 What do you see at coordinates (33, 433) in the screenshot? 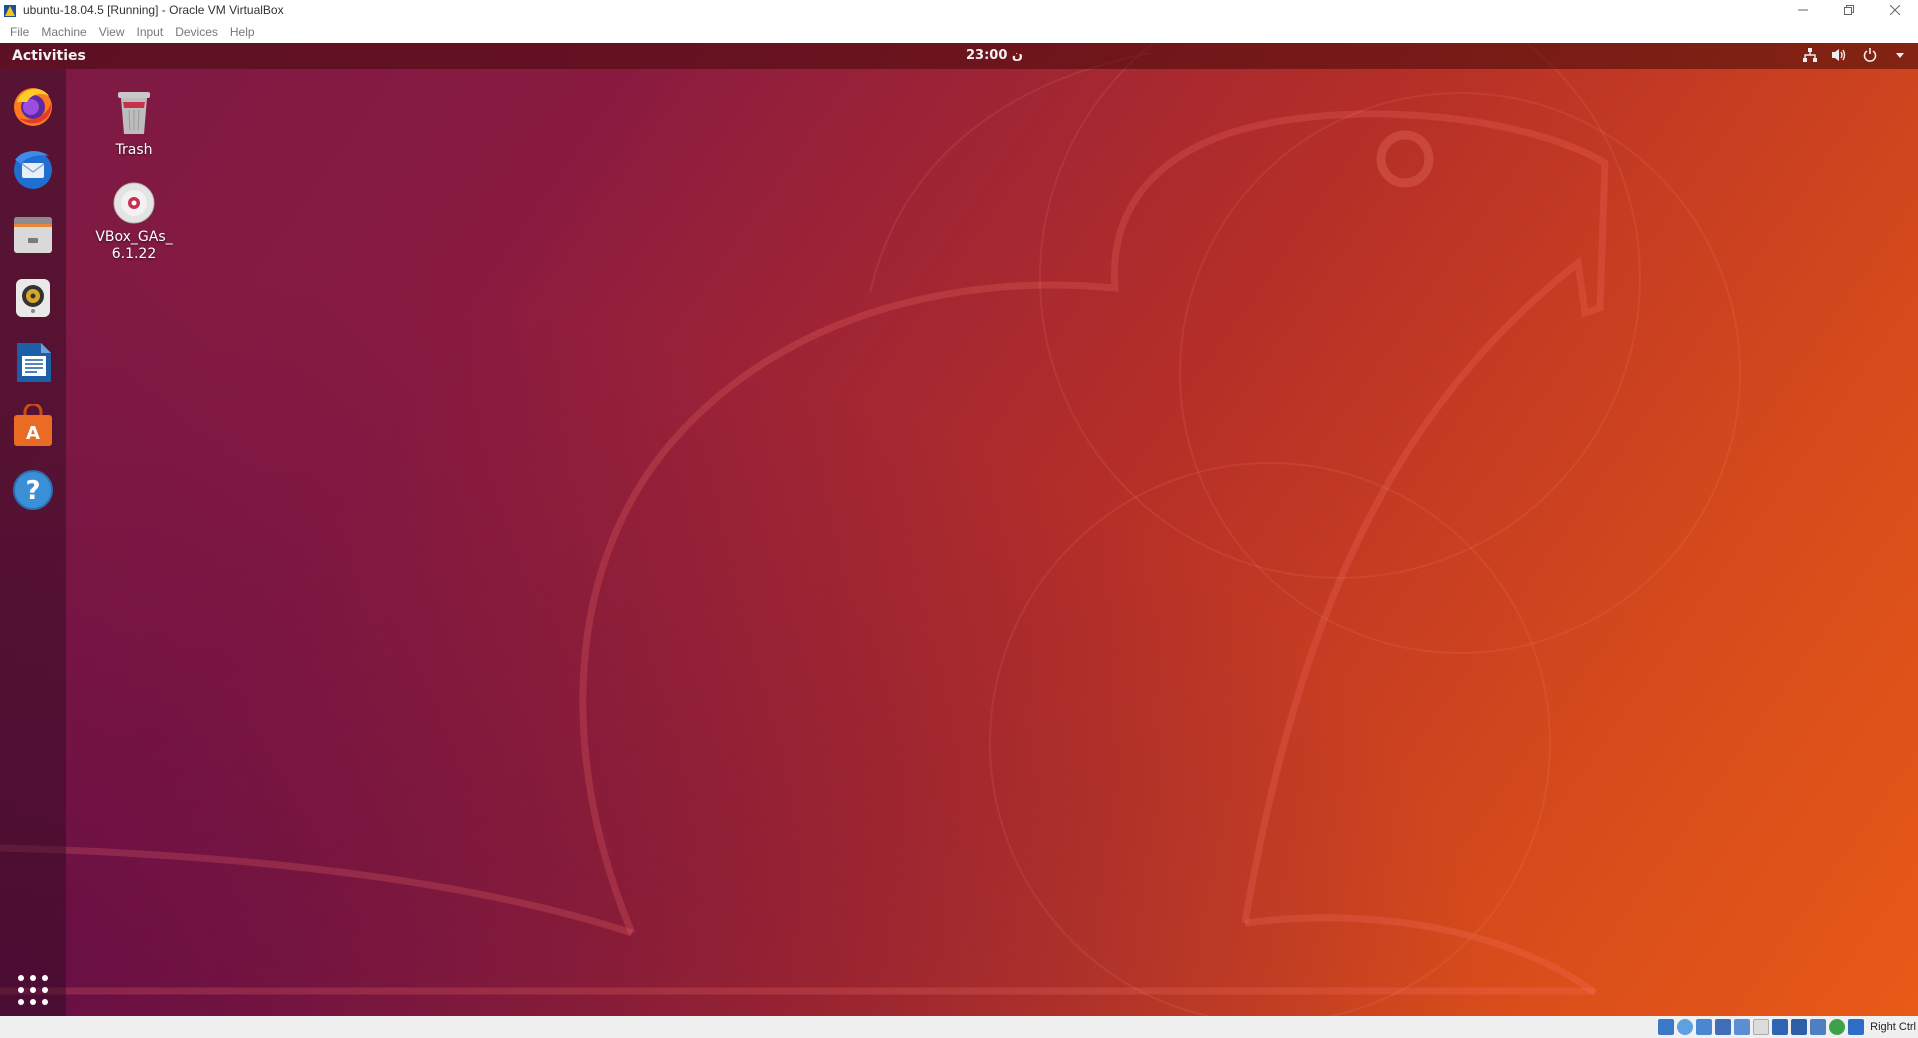
I see `svg-text: A` at bounding box center [33, 433].